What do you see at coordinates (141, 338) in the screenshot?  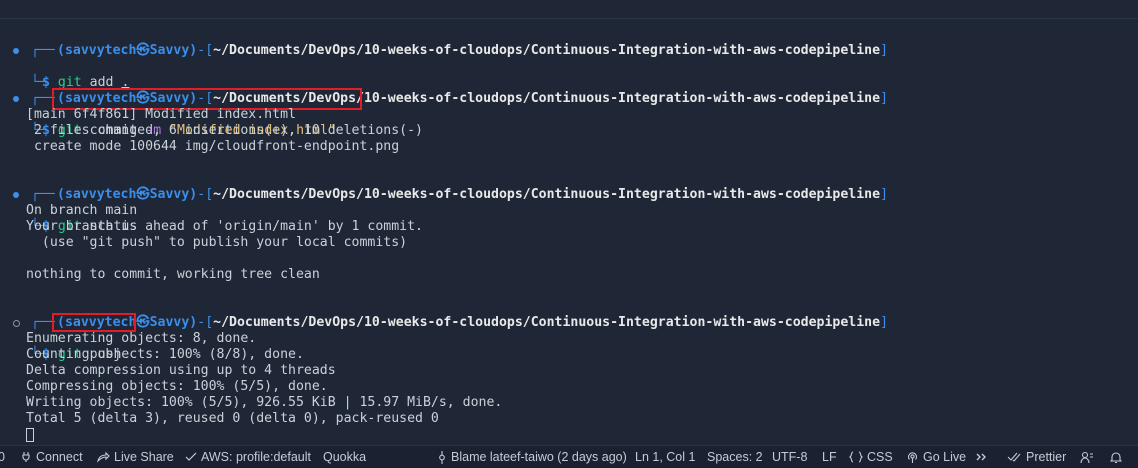 I see `output-text: Enumerating objects: 8, done.` at bounding box center [141, 338].